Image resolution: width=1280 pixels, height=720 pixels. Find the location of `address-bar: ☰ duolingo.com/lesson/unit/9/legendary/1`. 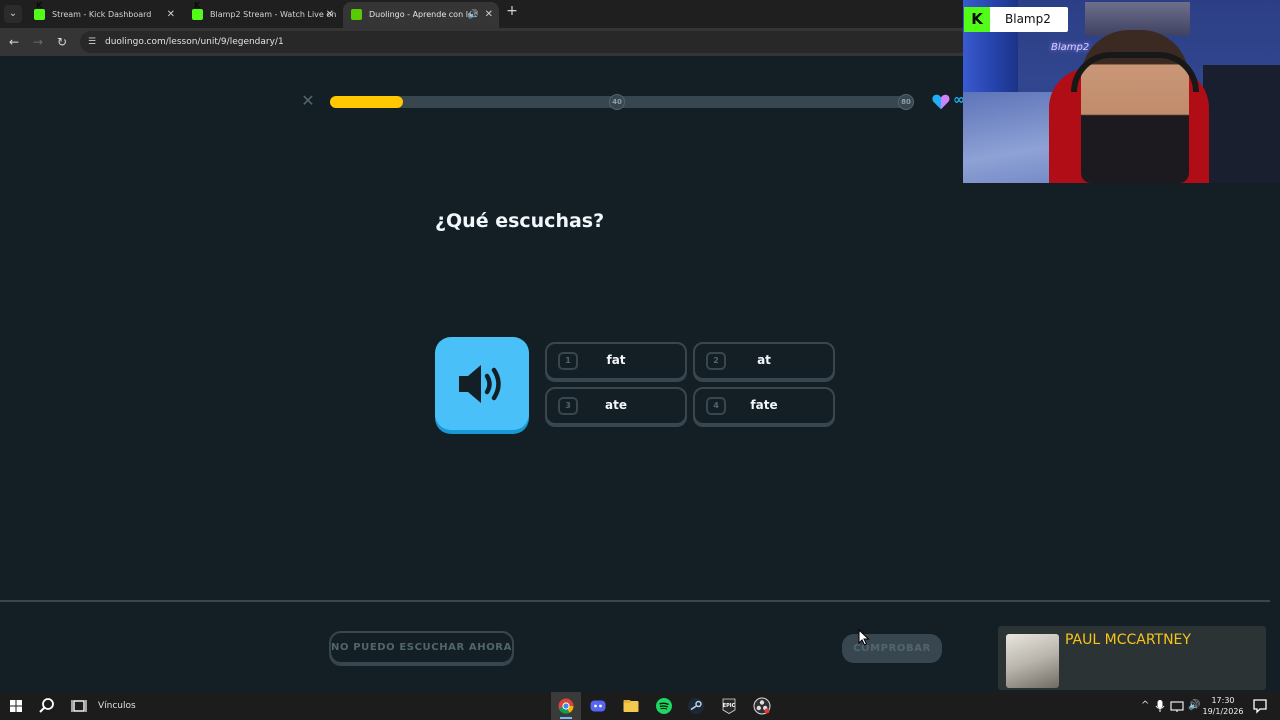

address-bar: ☰ duolingo.com/lesson/unit/9/legendary/1 is located at coordinates (525, 42).